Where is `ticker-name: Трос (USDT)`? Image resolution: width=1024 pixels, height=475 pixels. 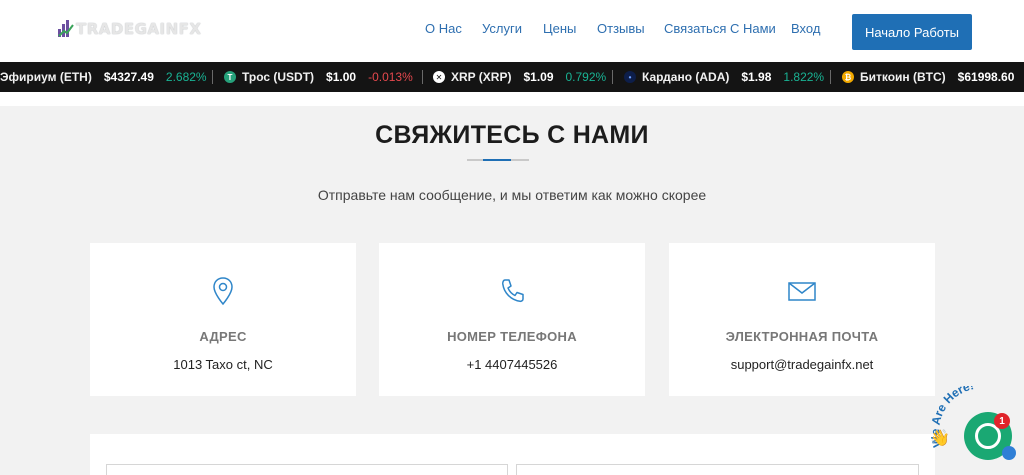 ticker-name: Трос (USDT) is located at coordinates (278, 77).